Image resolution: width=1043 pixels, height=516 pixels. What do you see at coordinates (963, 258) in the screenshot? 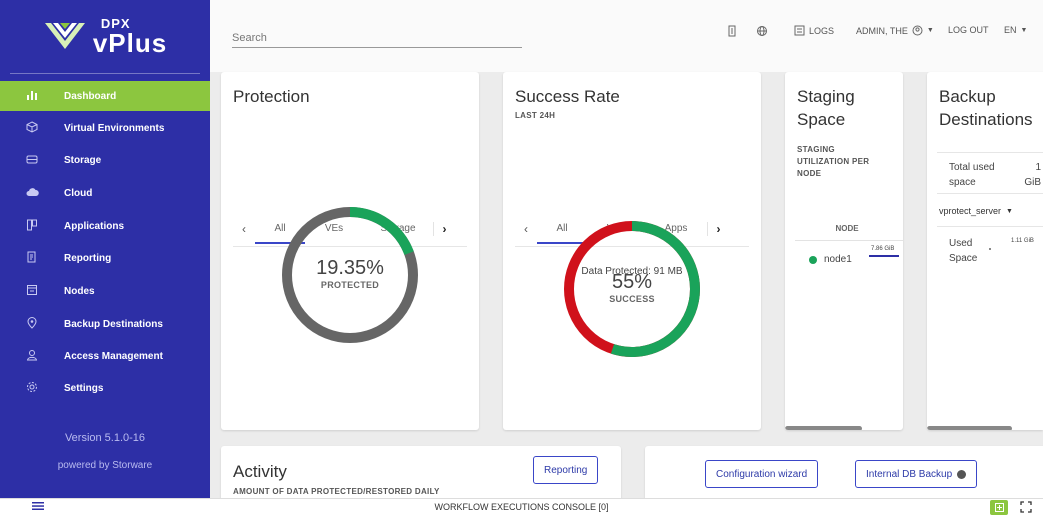
I see `used-space-label-2: Space` at bounding box center [963, 258].